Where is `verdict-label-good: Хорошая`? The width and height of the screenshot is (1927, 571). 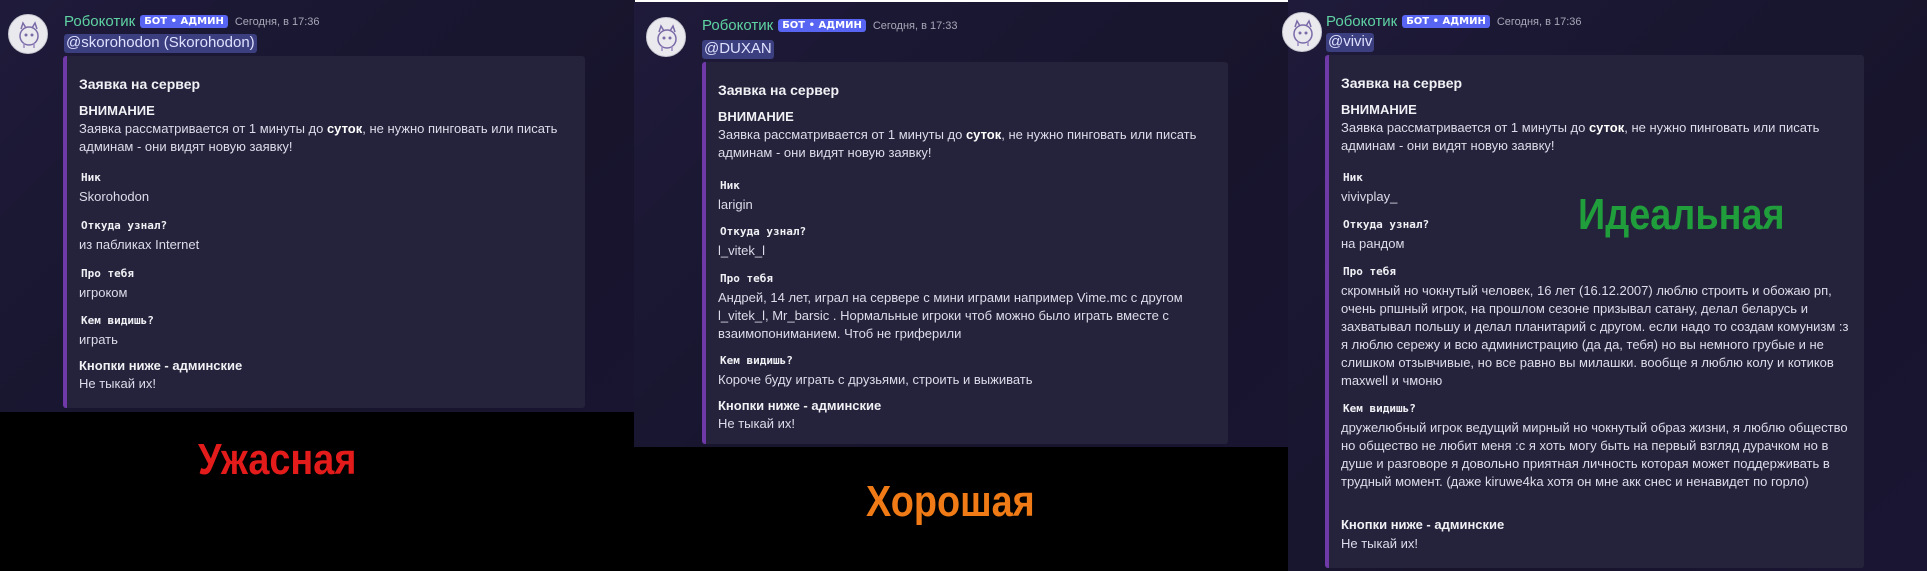
verdict-label-good: Хорошая is located at coordinates (950, 501).